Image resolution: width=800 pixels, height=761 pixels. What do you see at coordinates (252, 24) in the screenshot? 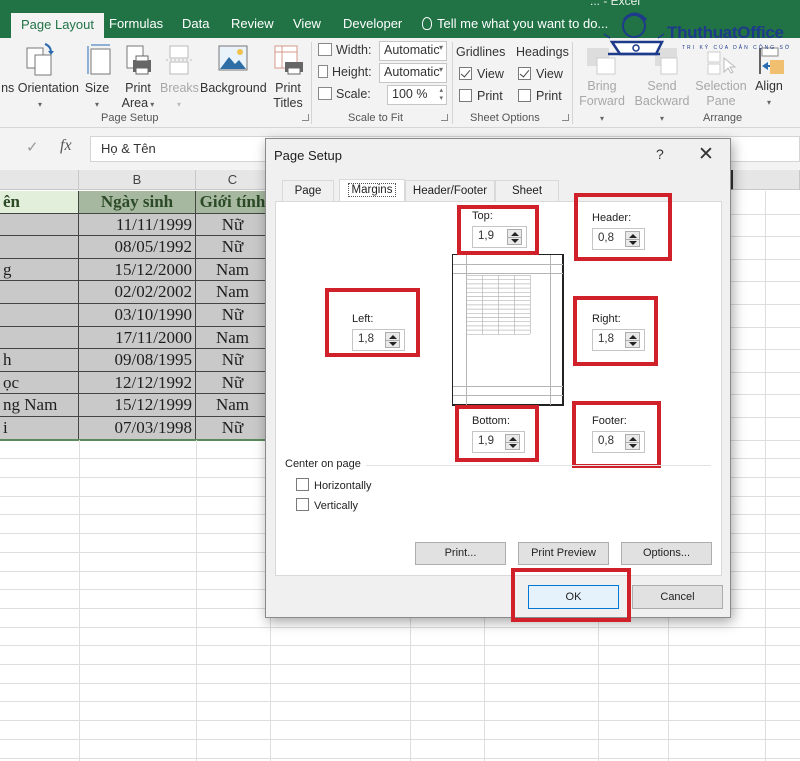
I see `tab-review: Review` at bounding box center [252, 24].